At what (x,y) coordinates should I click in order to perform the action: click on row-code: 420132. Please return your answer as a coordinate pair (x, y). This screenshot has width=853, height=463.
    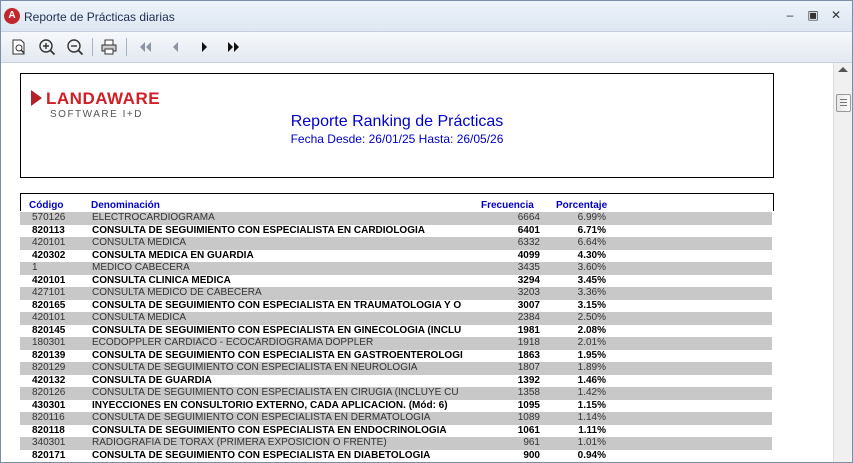
    Looking at the image, I should click on (49, 380).